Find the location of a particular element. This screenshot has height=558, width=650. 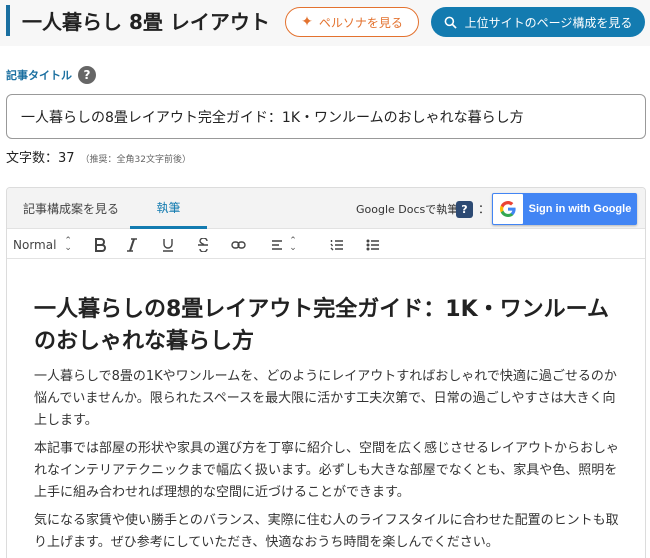

top-sites-button-label: 上位サイトのページ構成を見る is located at coordinates (548, 22).